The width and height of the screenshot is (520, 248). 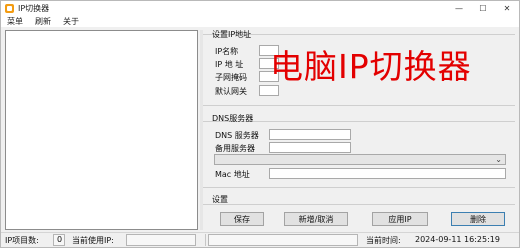 What do you see at coordinates (498, 159) in the screenshot?
I see `chevron-down-icon: ⌄` at bounding box center [498, 159].